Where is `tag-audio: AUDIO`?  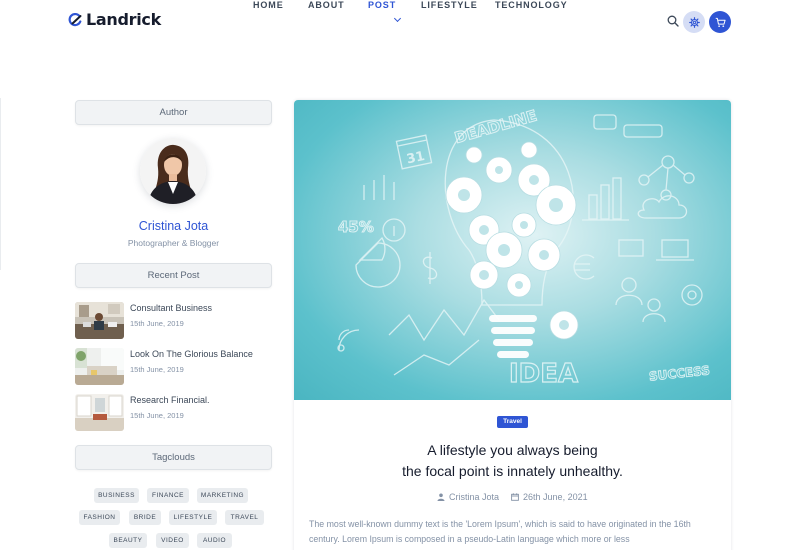
tag-audio: AUDIO is located at coordinates (214, 540).